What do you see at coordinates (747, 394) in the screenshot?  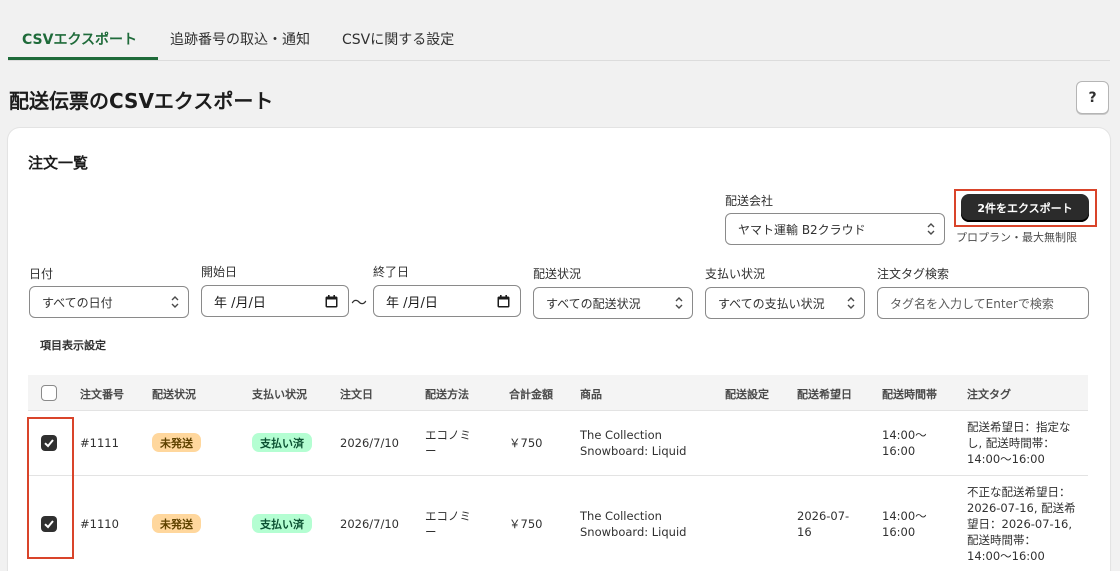 I see `header-ship-setting: 配送設定` at bounding box center [747, 394].